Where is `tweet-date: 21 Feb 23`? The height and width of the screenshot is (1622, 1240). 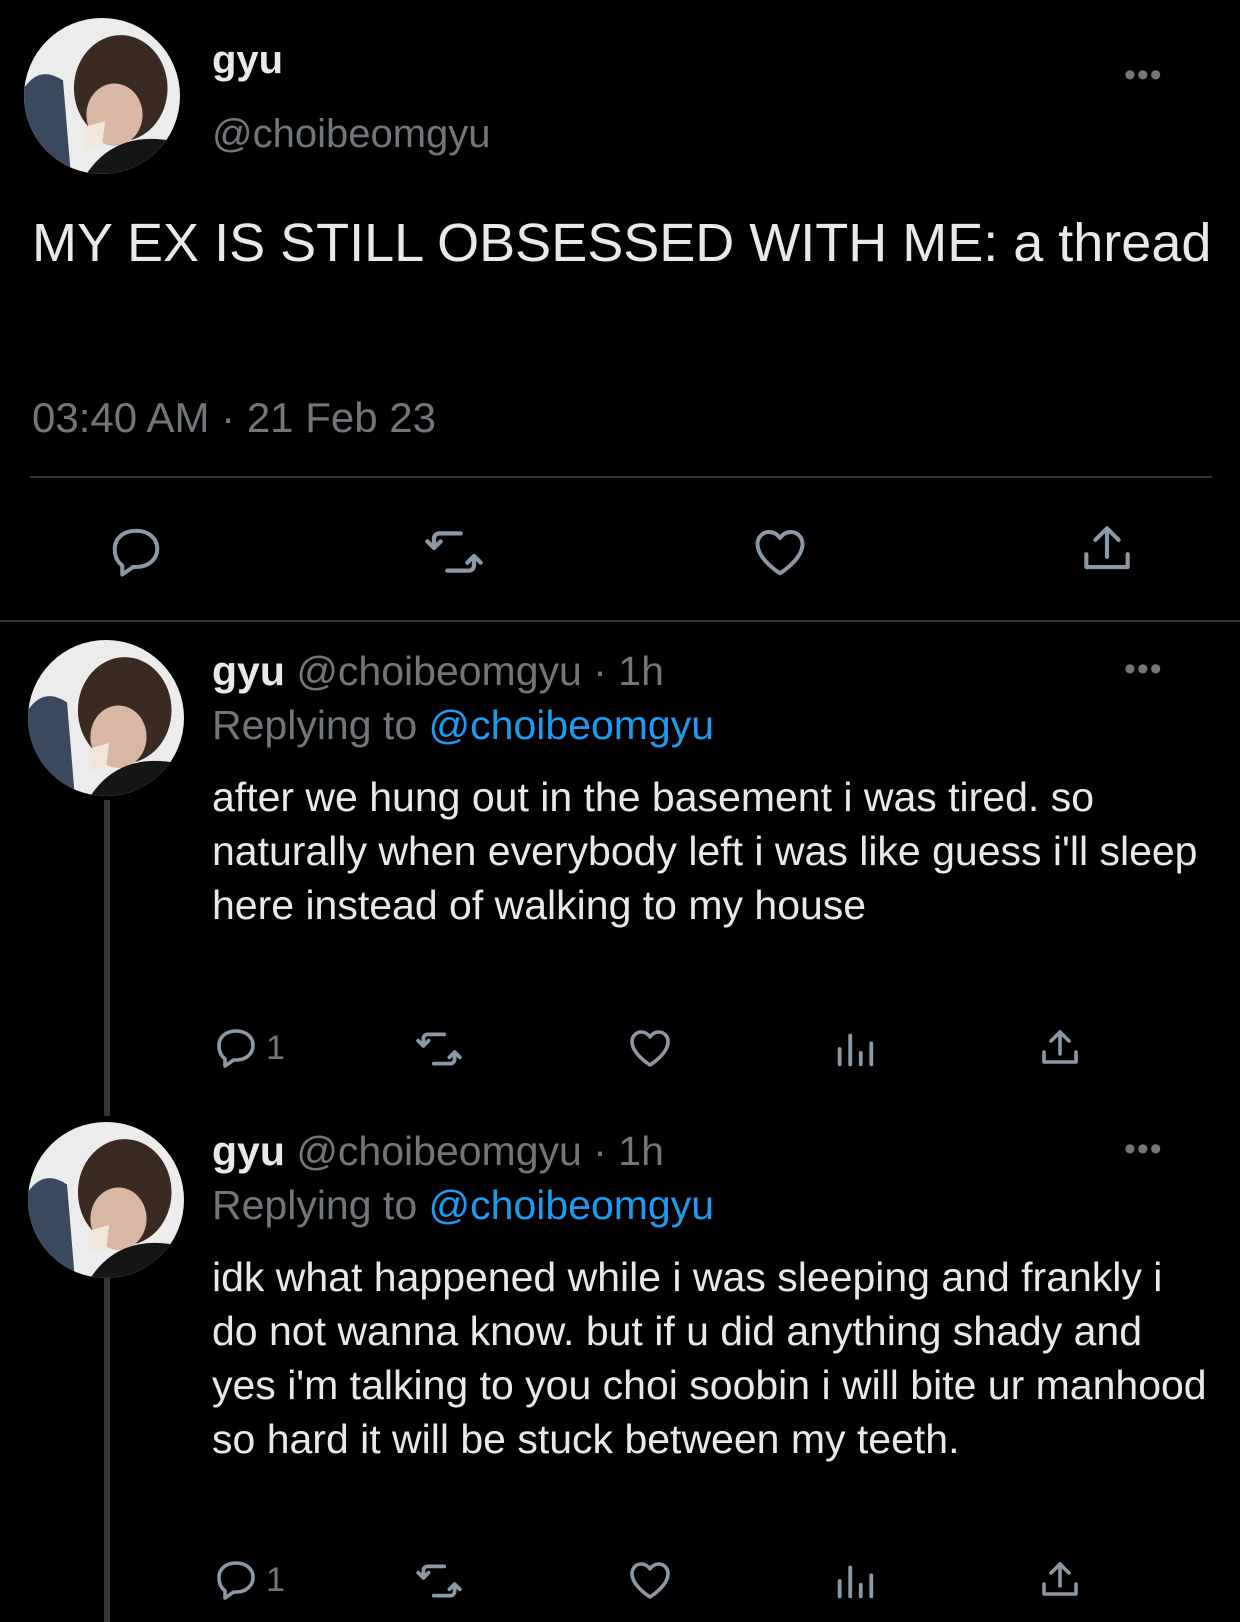
tweet-date: 21 Feb 23 is located at coordinates (341, 417).